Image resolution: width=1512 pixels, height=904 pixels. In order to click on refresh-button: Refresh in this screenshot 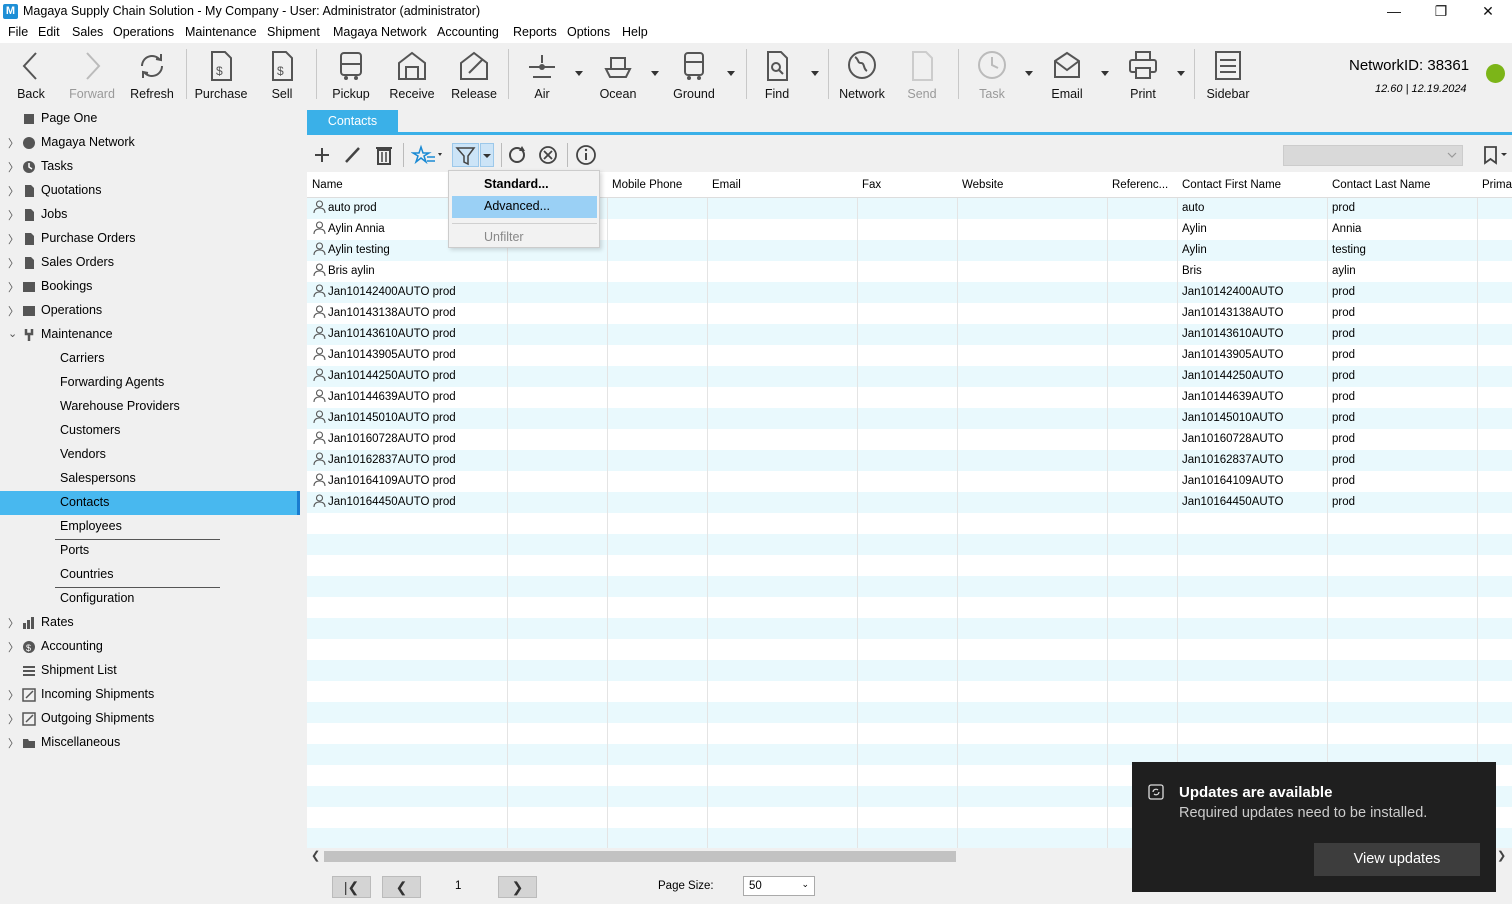, I will do `click(152, 75)`.